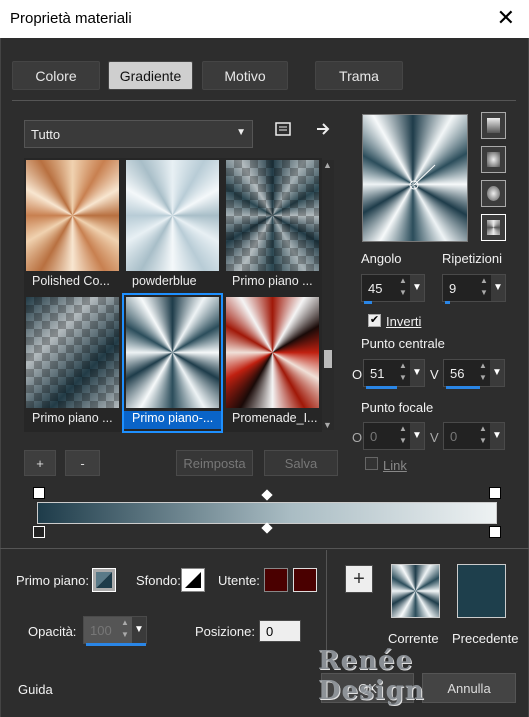 This screenshot has height=717, width=529. I want to click on link-checkbox, so click(371, 463).